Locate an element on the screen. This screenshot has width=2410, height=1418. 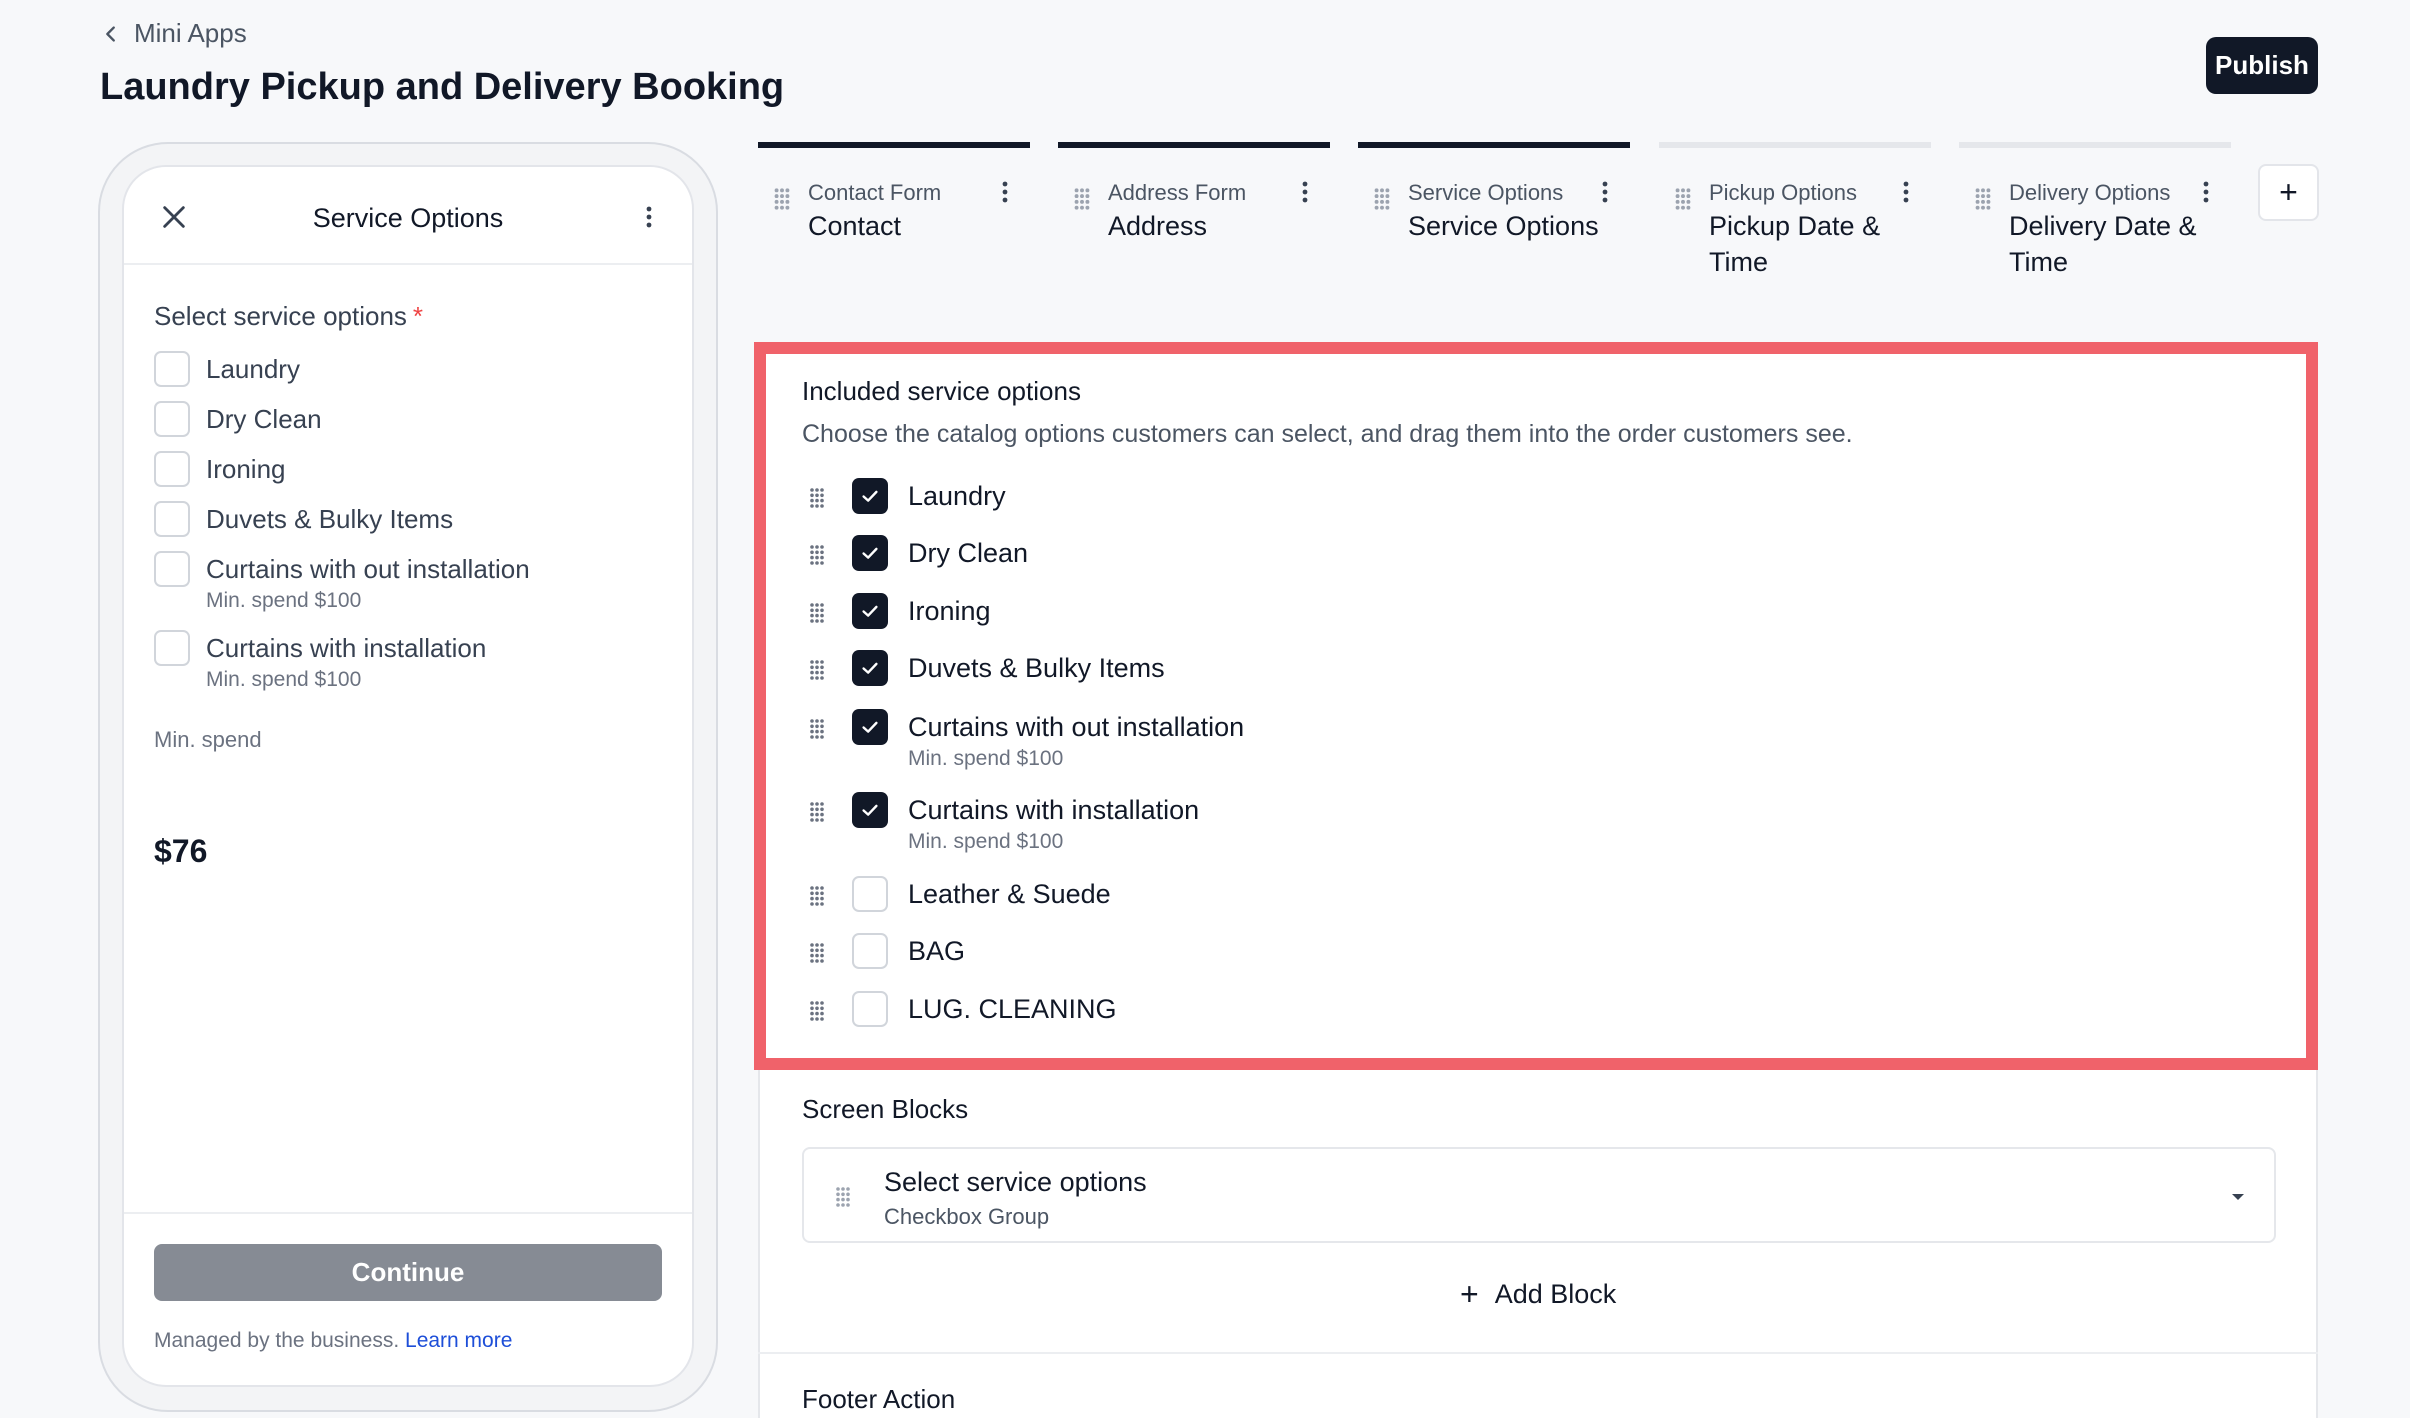
required-mark: * is located at coordinates (418, 316).